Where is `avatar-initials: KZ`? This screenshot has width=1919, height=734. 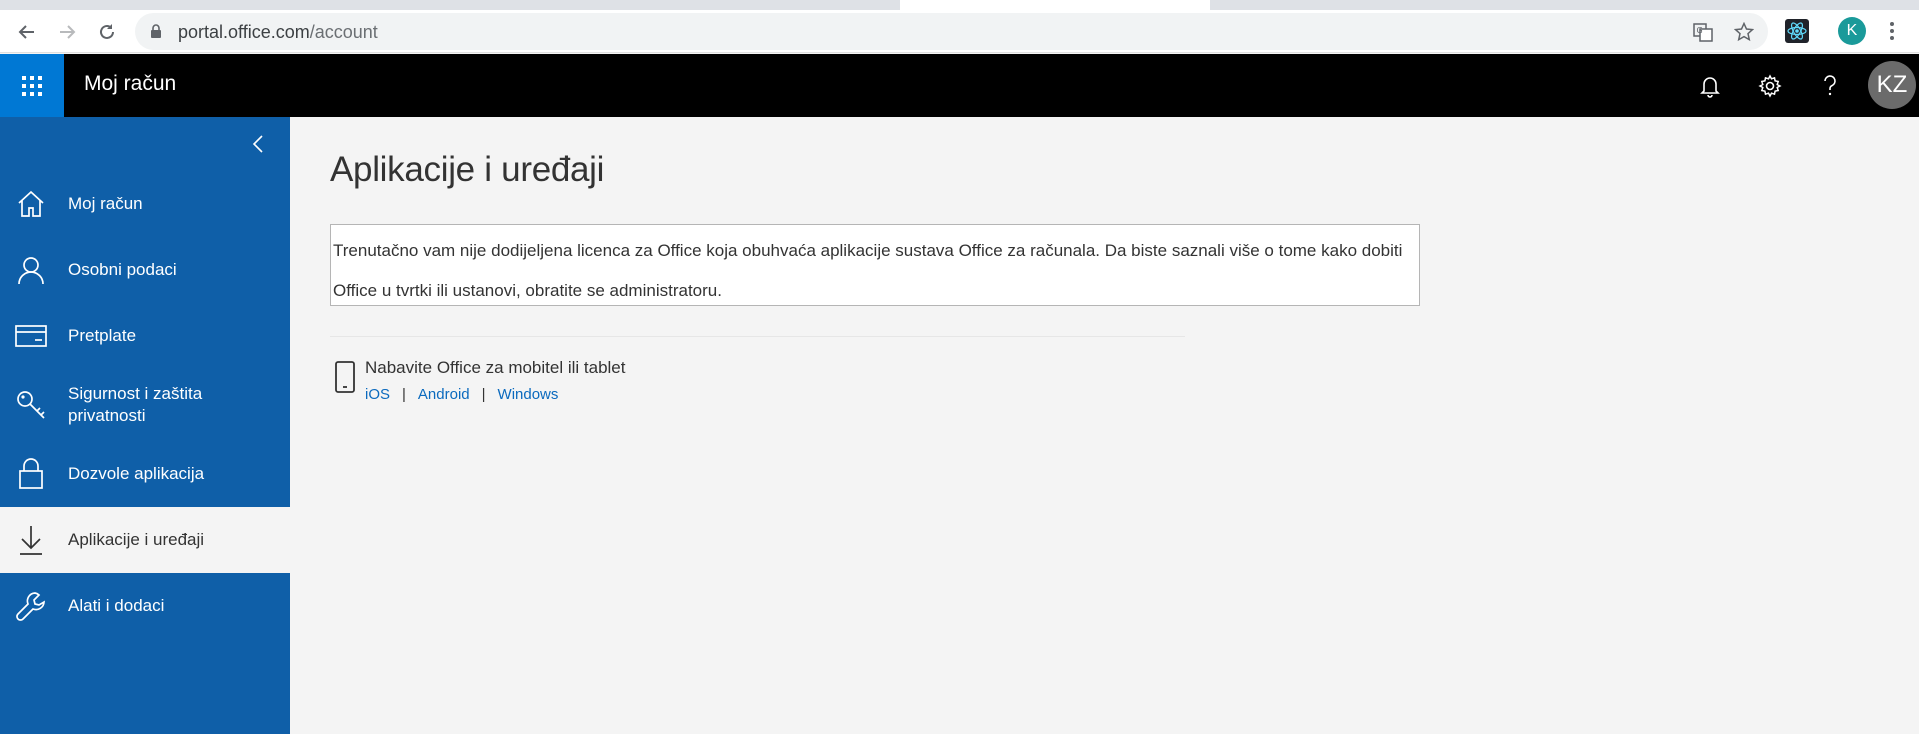
avatar-initials: KZ is located at coordinates (1892, 84).